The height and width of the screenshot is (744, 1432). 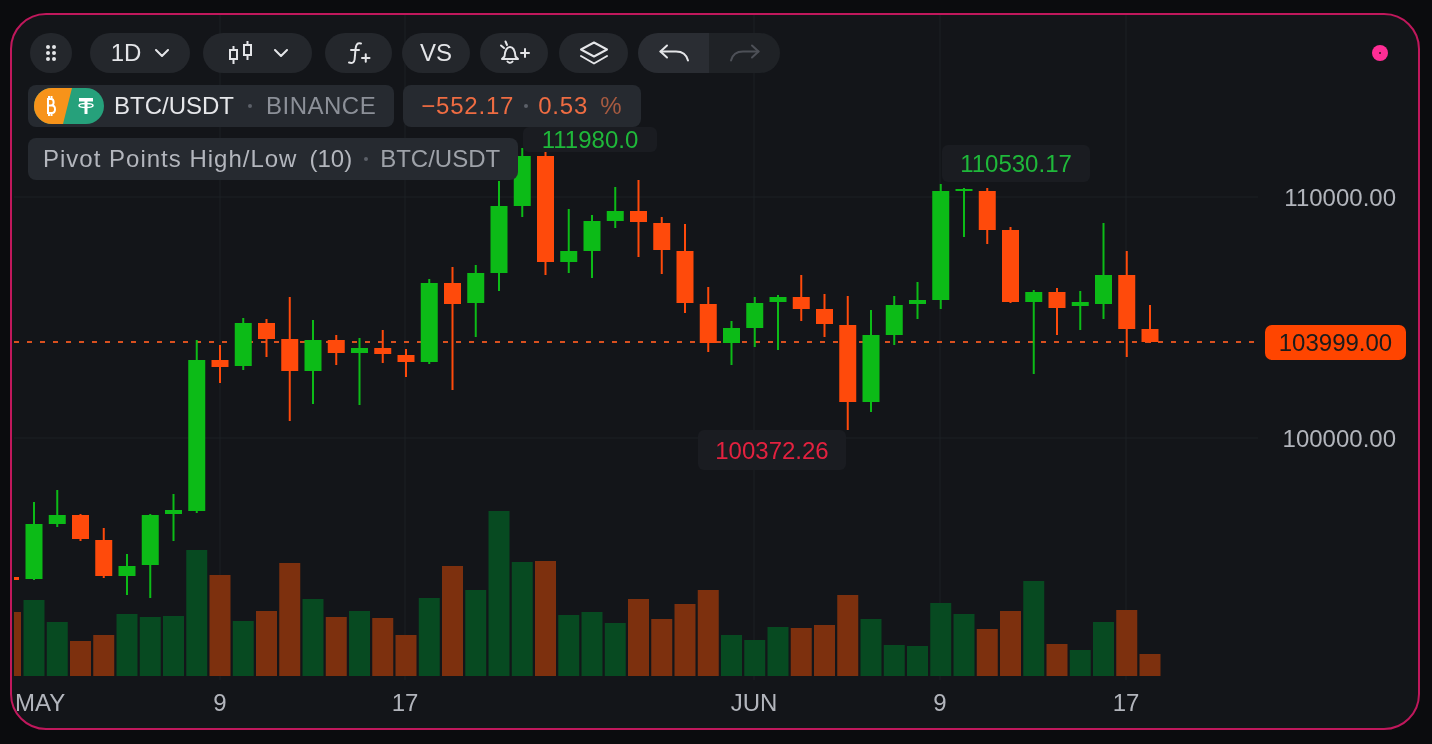 What do you see at coordinates (754, 702) in the screenshot?
I see `time-axis-label: JUN` at bounding box center [754, 702].